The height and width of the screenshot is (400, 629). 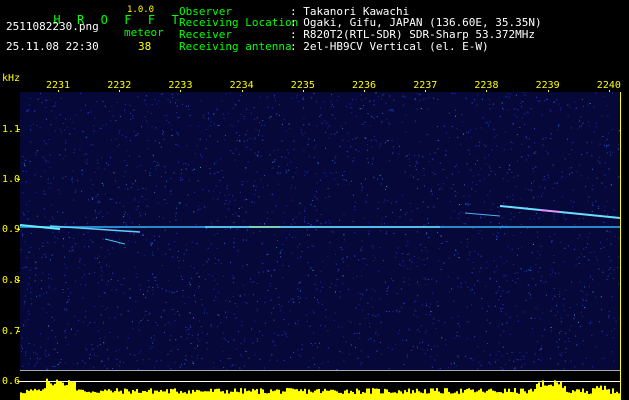 What do you see at coordinates (11, 78) in the screenshot?
I see `frequency-unit-label: kHz` at bounding box center [11, 78].